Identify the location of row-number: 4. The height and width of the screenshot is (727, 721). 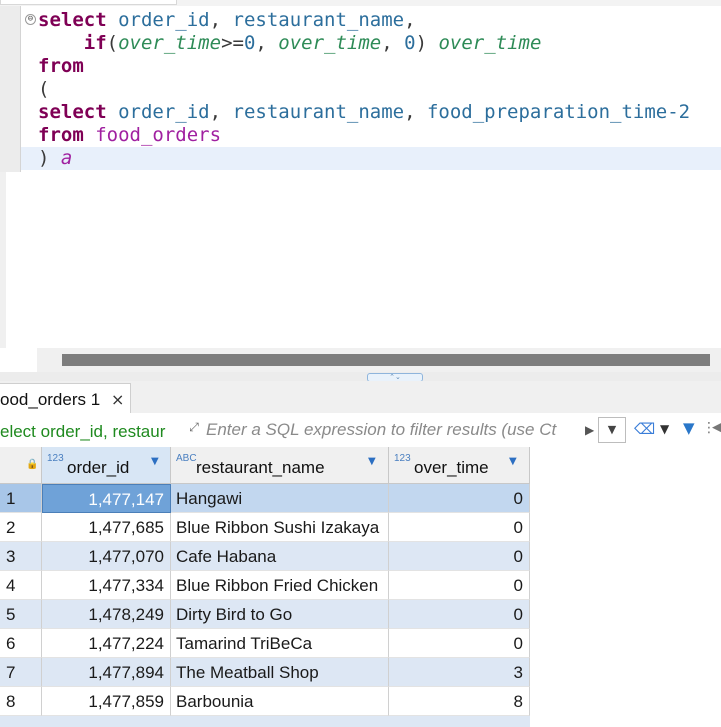
(21, 585).